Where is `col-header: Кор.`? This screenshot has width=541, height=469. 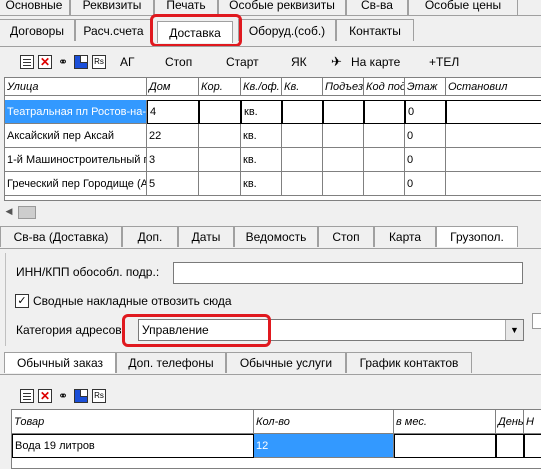
col-header: Кор. is located at coordinates (220, 87).